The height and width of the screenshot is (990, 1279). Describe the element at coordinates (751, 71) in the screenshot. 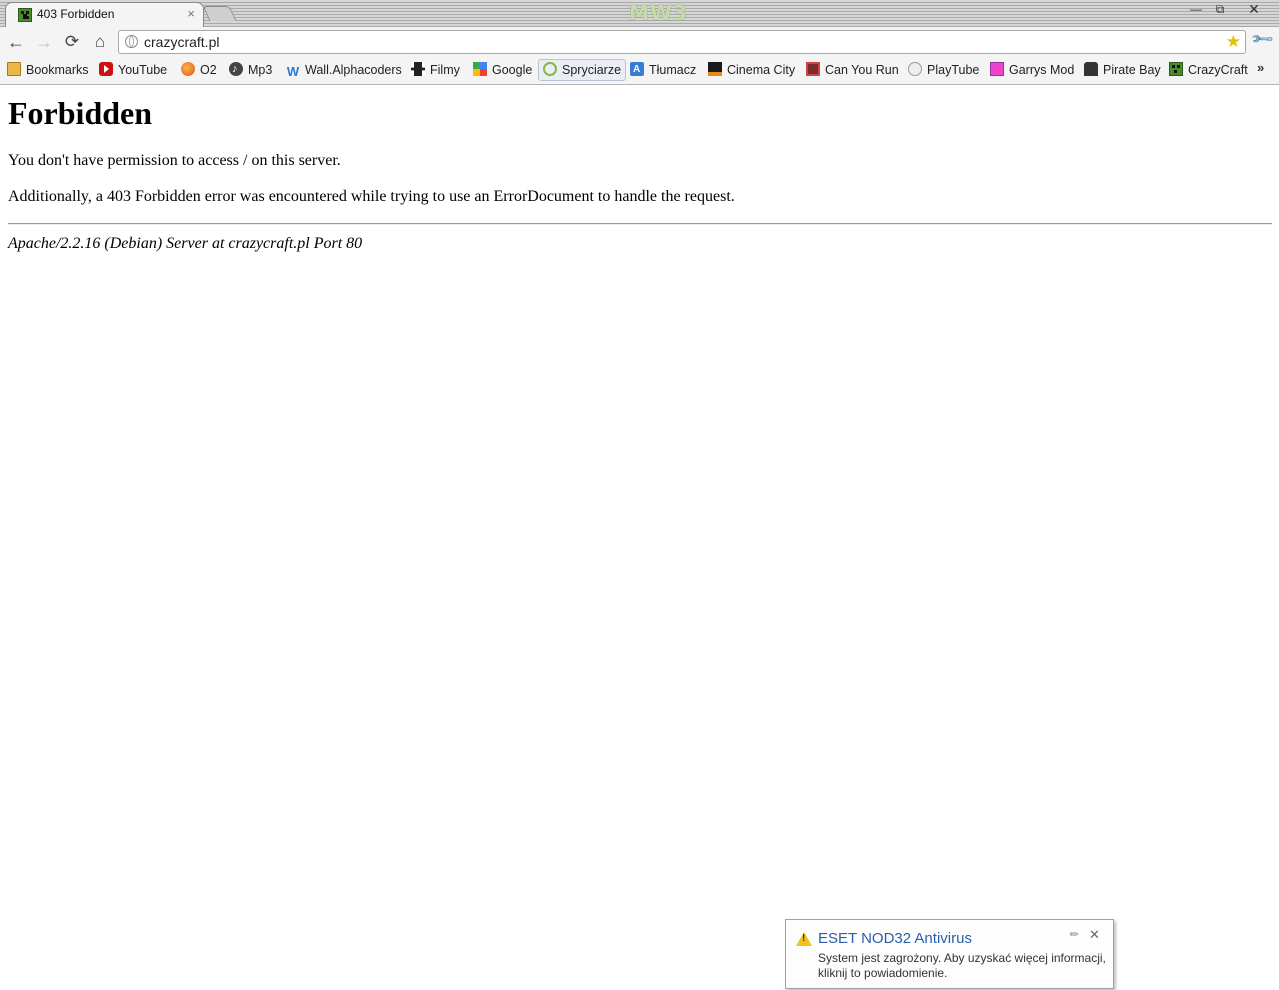

I see `bookmark-cinema-city: Cinema City` at that location.